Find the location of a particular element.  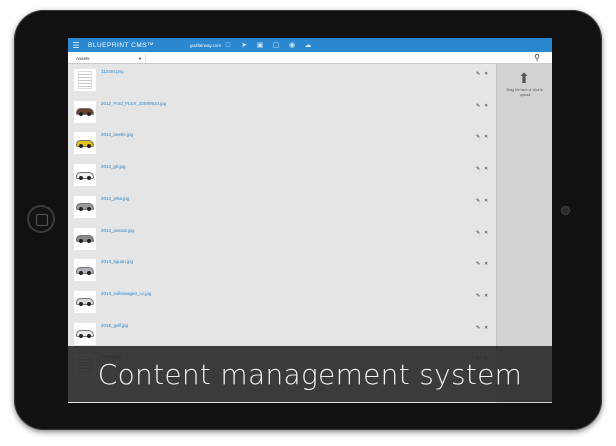

file-name-link: 2012_Ford_FLEX_32590910.jpg is located at coordinates (133, 103).